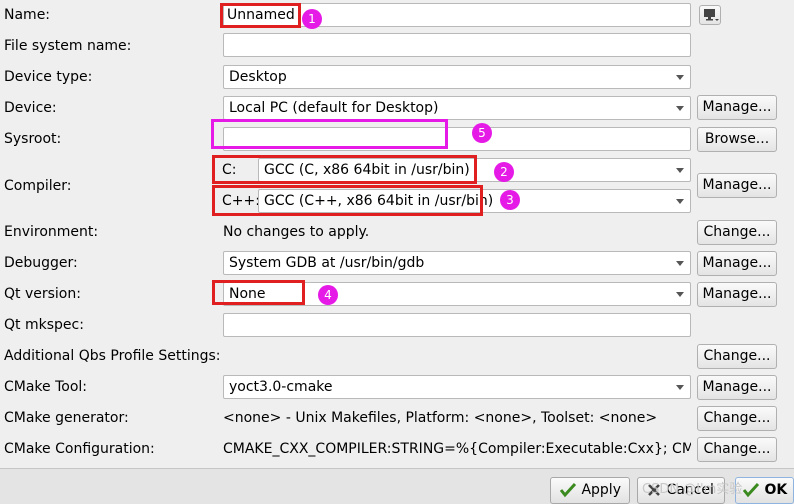 This screenshot has height=504, width=794. Describe the element at coordinates (327, 263) in the screenshot. I see `debugger-value: System GDB at /usr/bin/gdb` at that location.